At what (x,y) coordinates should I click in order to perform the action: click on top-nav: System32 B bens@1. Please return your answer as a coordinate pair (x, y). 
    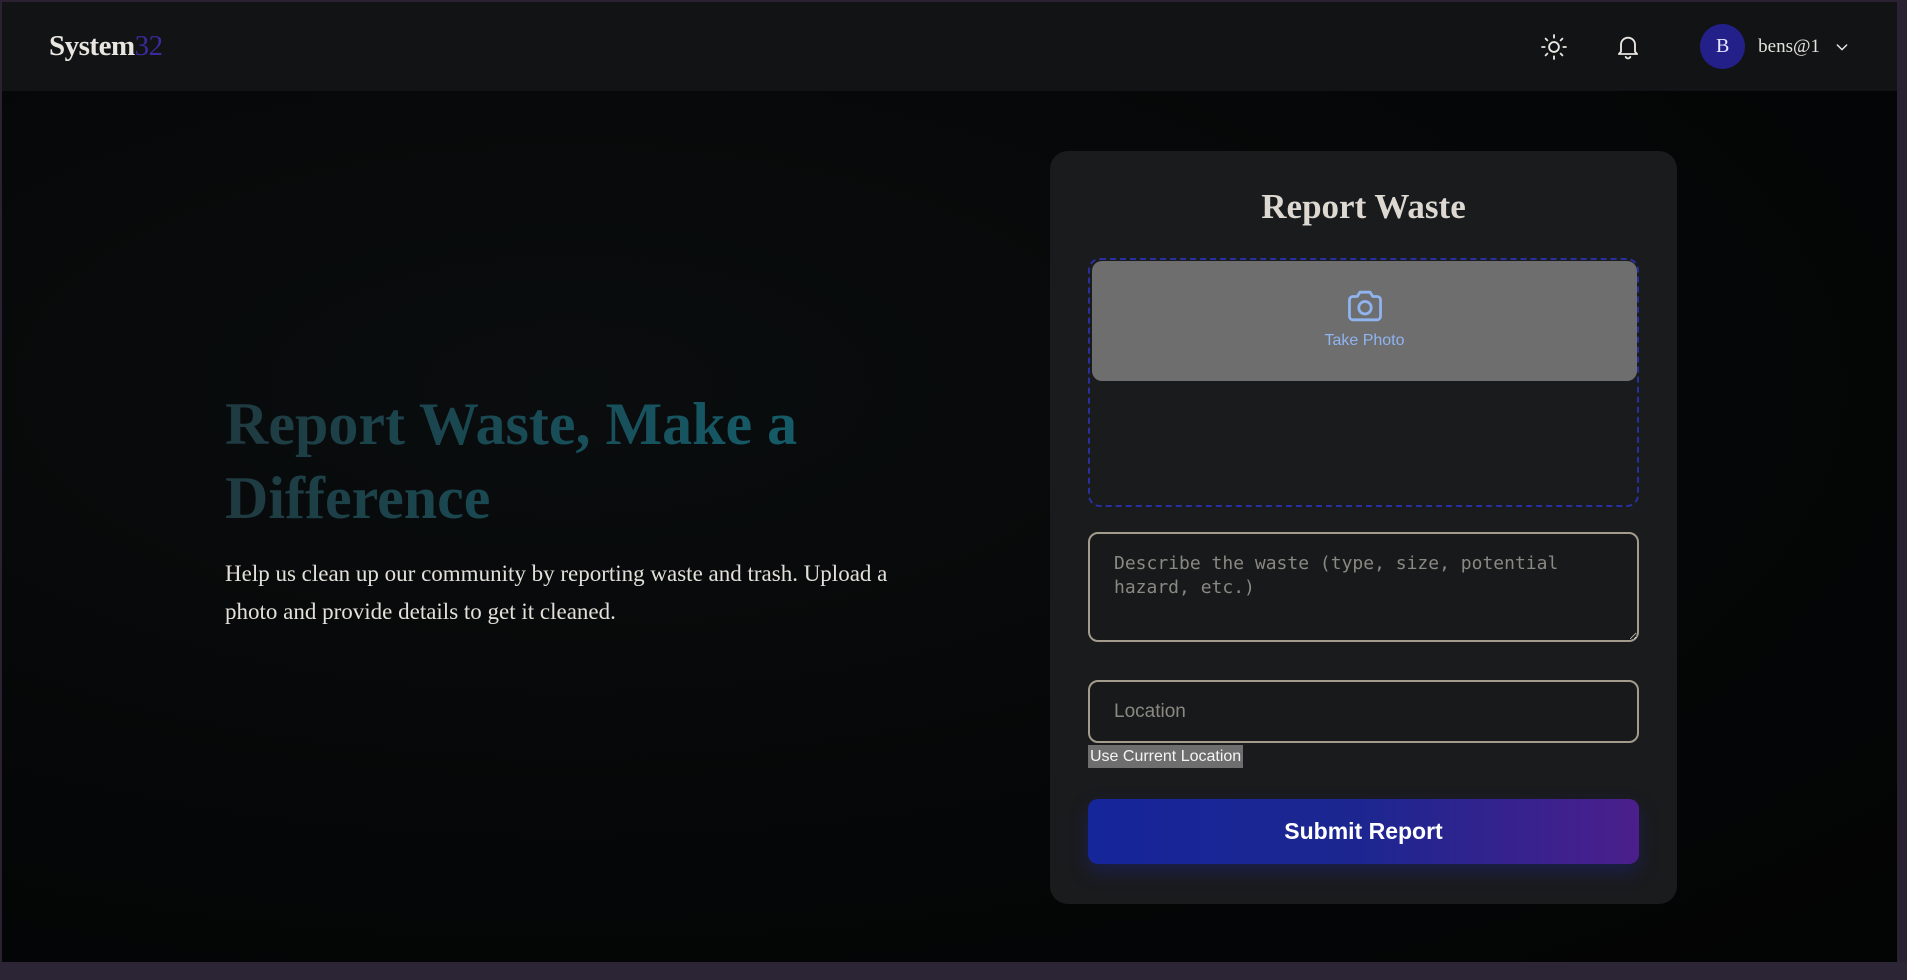
    Looking at the image, I should click on (949, 46).